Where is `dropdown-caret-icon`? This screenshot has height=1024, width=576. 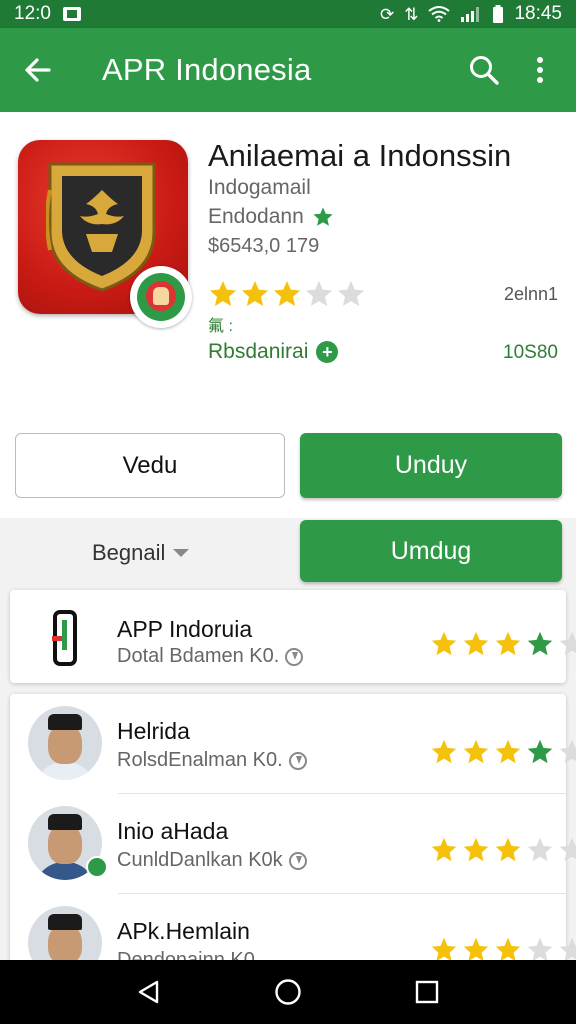 dropdown-caret-icon is located at coordinates (181, 553).